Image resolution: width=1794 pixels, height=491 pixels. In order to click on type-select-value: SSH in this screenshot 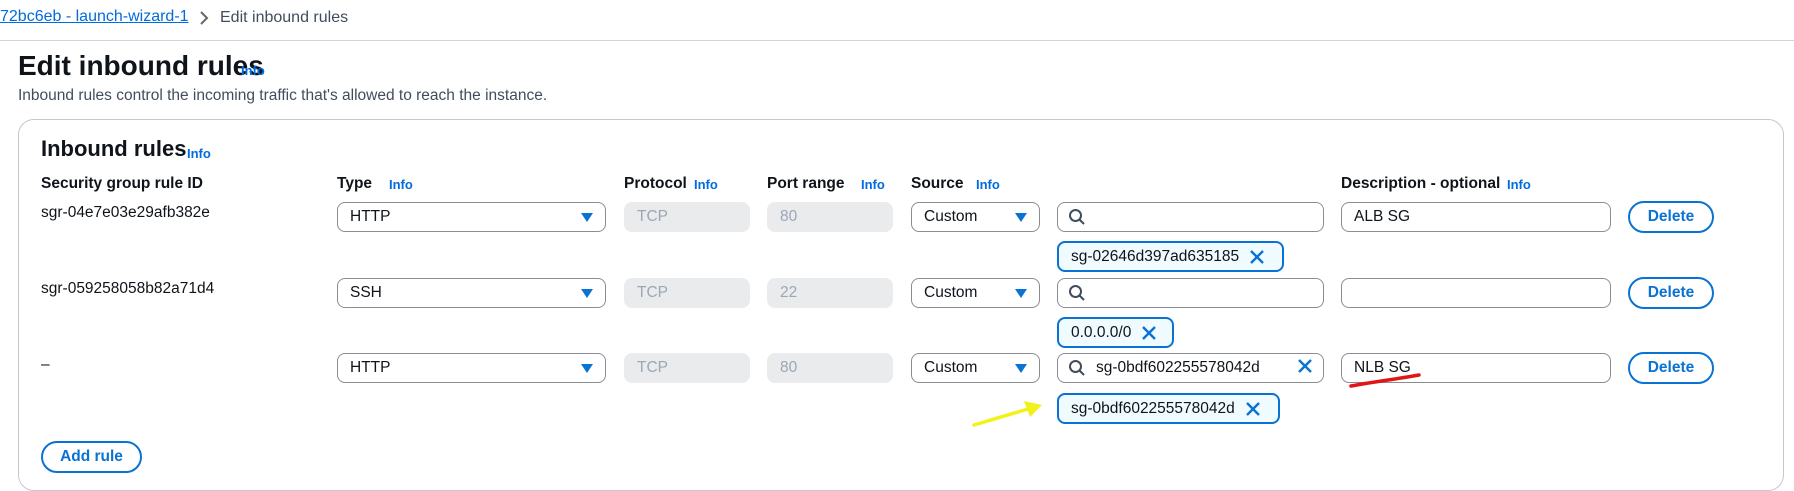, I will do `click(366, 292)`.